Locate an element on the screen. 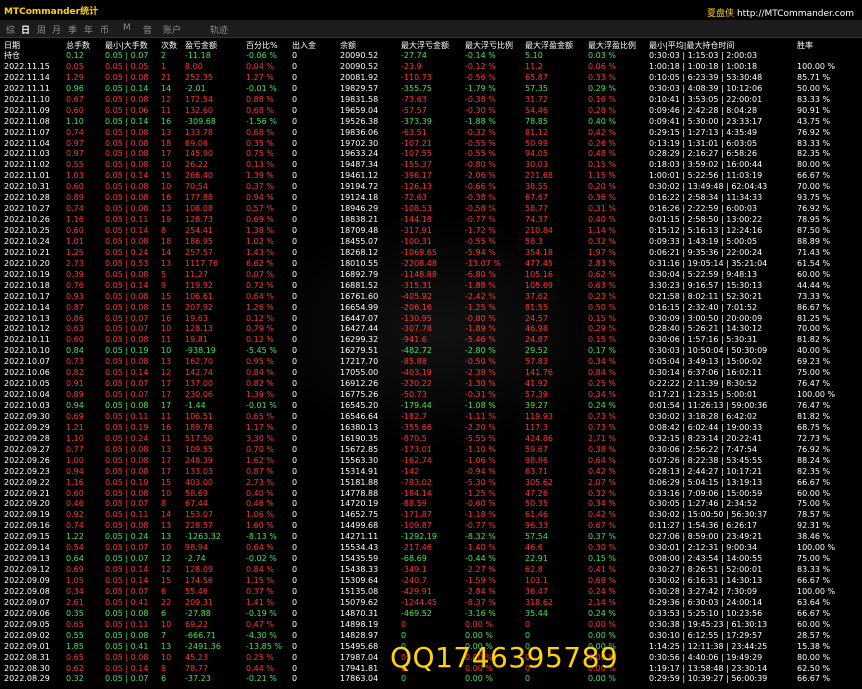 The image size is (862, 689). tab-timeframe-6: 币 is located at coordinates (104, 29).